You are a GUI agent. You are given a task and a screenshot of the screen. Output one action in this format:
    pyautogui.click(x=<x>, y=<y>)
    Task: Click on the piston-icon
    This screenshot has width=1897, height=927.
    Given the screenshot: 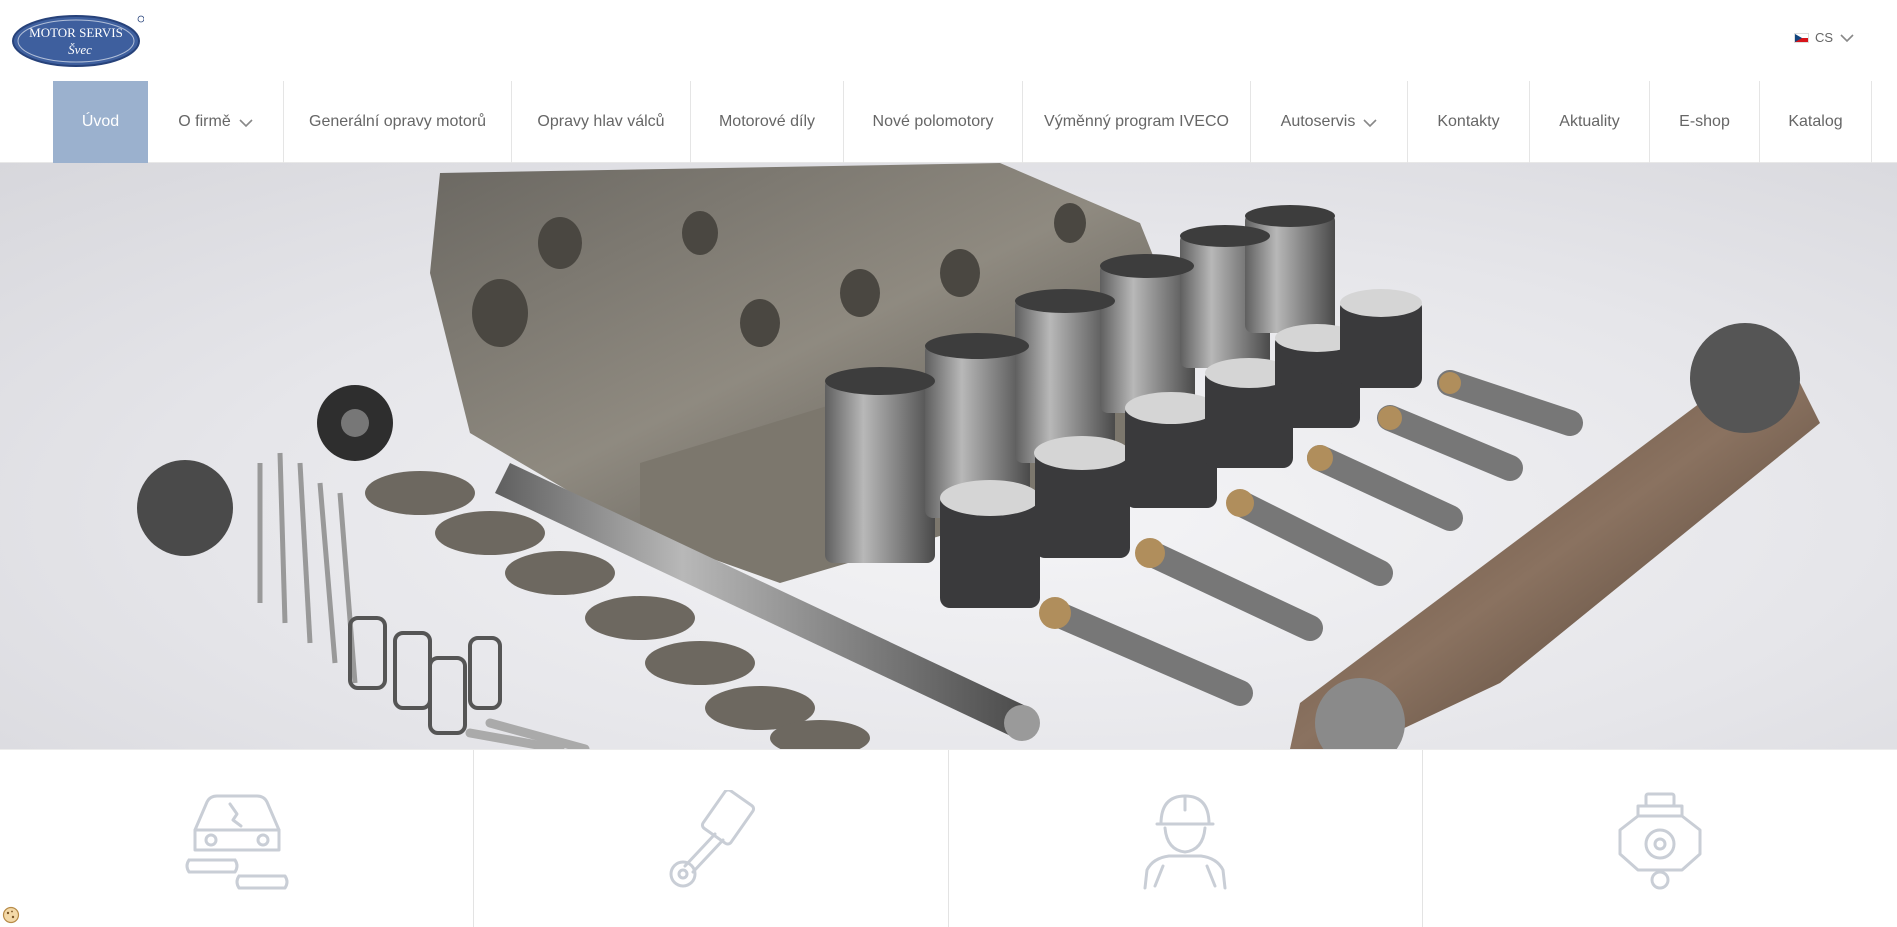 What is the action you would take?
    pyautogui.click(x=712, y=839)
    